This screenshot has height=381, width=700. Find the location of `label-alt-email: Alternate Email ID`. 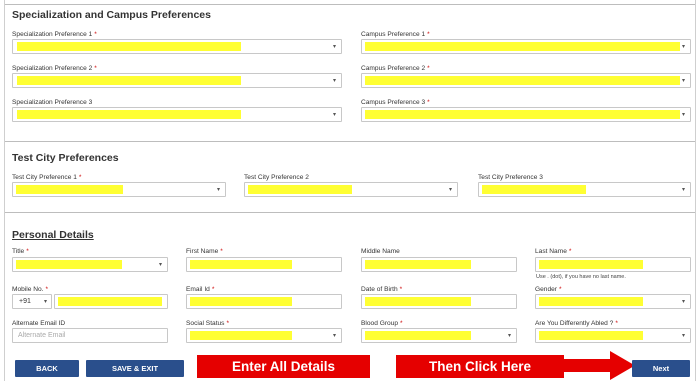

label-alt-email: Alternate Email ID is located at coordinates (39, 323).